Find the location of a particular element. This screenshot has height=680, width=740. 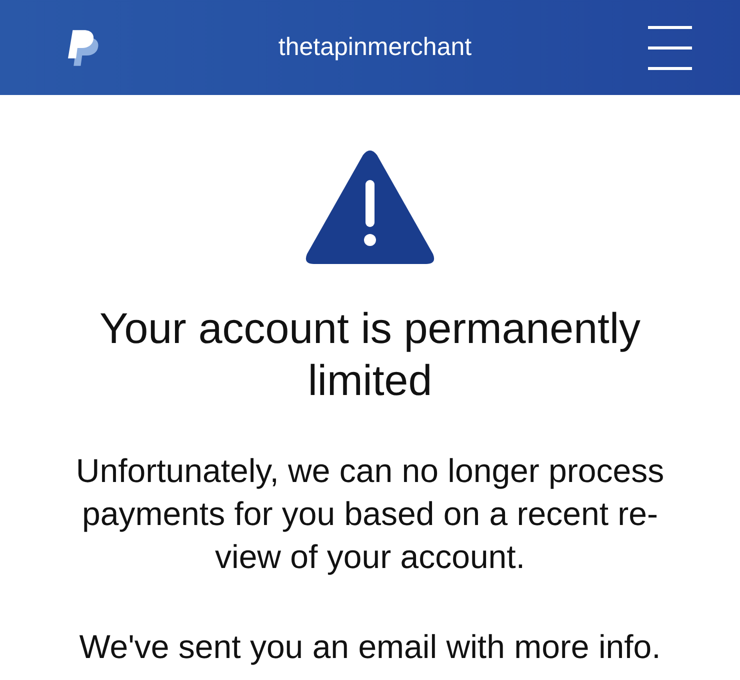

alert-heading: Your account is permanently limited is located at coordinates (370, 355).